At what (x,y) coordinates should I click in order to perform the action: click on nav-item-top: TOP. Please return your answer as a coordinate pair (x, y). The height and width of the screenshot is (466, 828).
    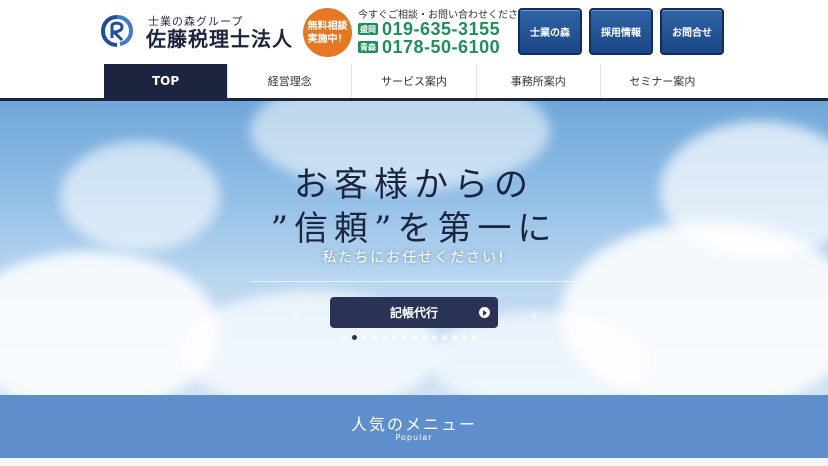
    Looking at the image, I should click on (166, 81).